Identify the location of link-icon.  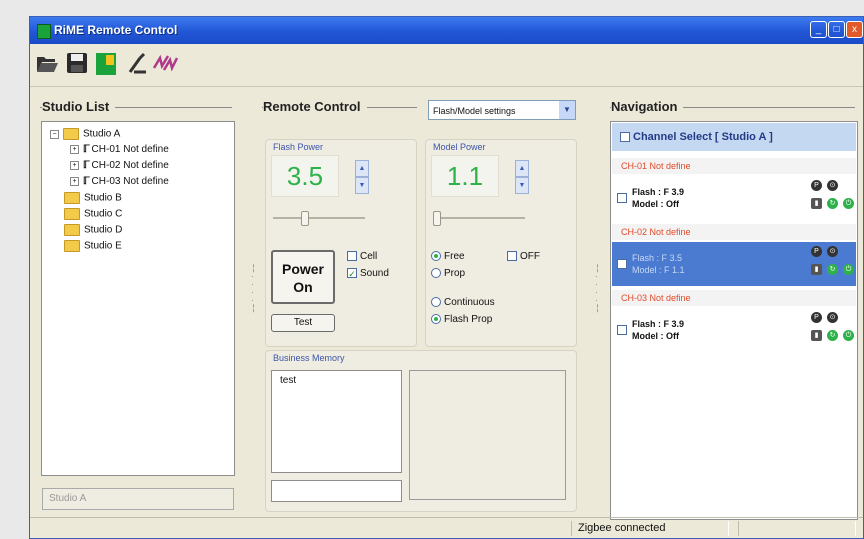
(165, 65).